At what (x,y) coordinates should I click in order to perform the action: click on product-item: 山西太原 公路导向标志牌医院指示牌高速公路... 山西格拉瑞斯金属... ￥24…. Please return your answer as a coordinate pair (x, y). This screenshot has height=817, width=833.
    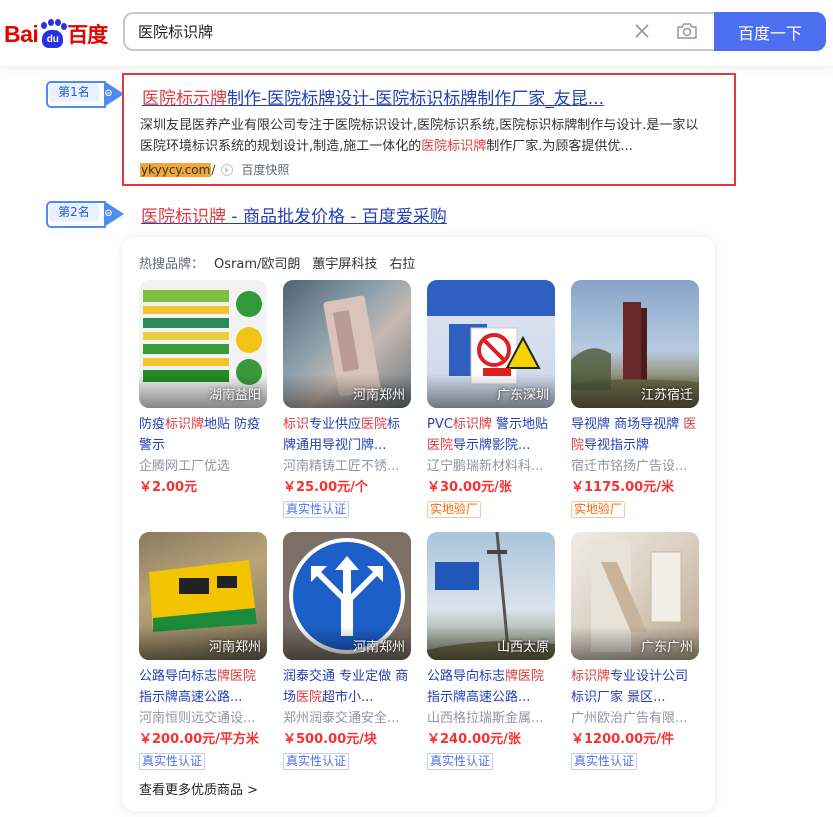
    Looking at the image, I should click on (491, 651).